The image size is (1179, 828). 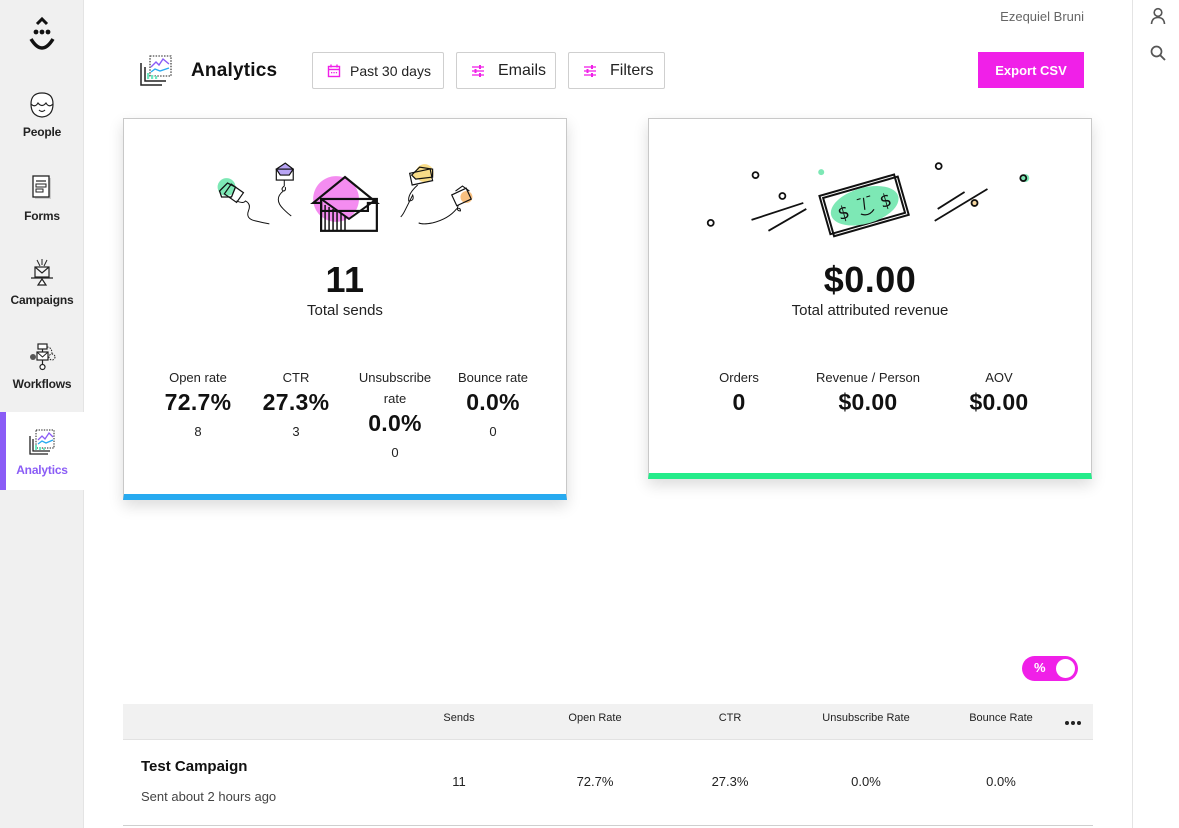 I want to click on stat-label: Open rate, so click(x=198, y=377).